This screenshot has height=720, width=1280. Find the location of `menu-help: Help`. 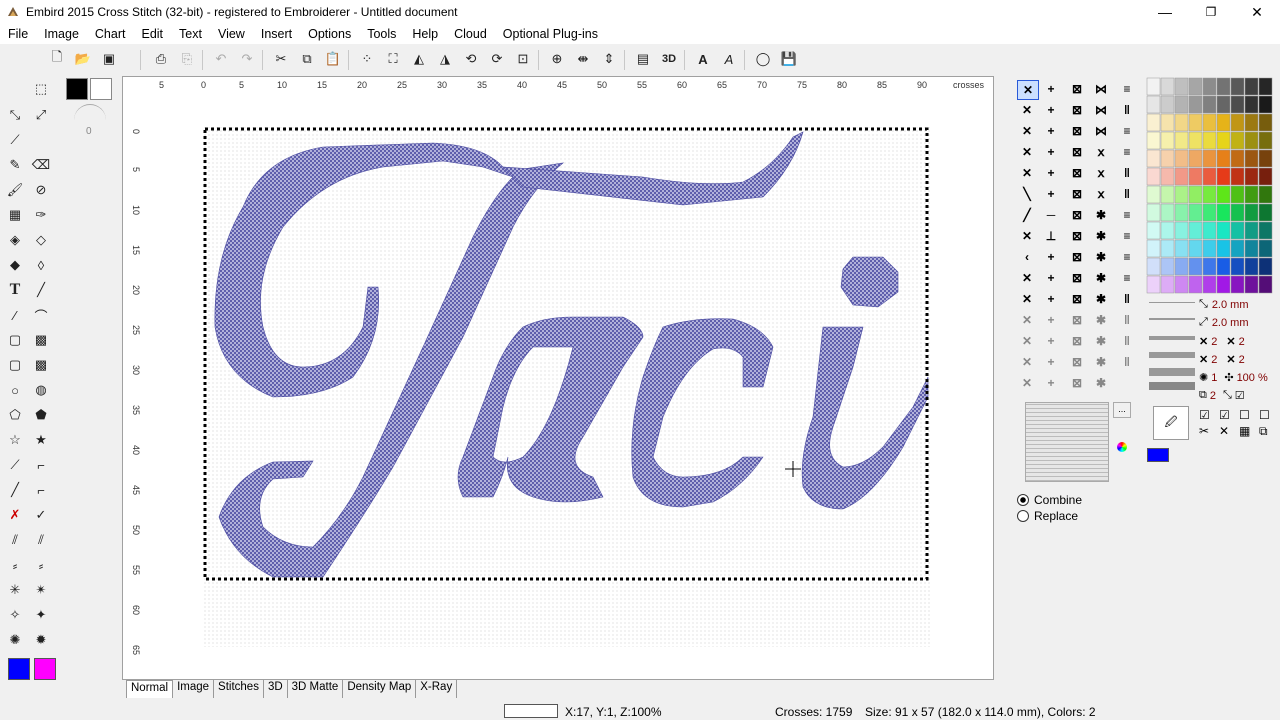

menu-help: Help is located at coordinates (425, 34).